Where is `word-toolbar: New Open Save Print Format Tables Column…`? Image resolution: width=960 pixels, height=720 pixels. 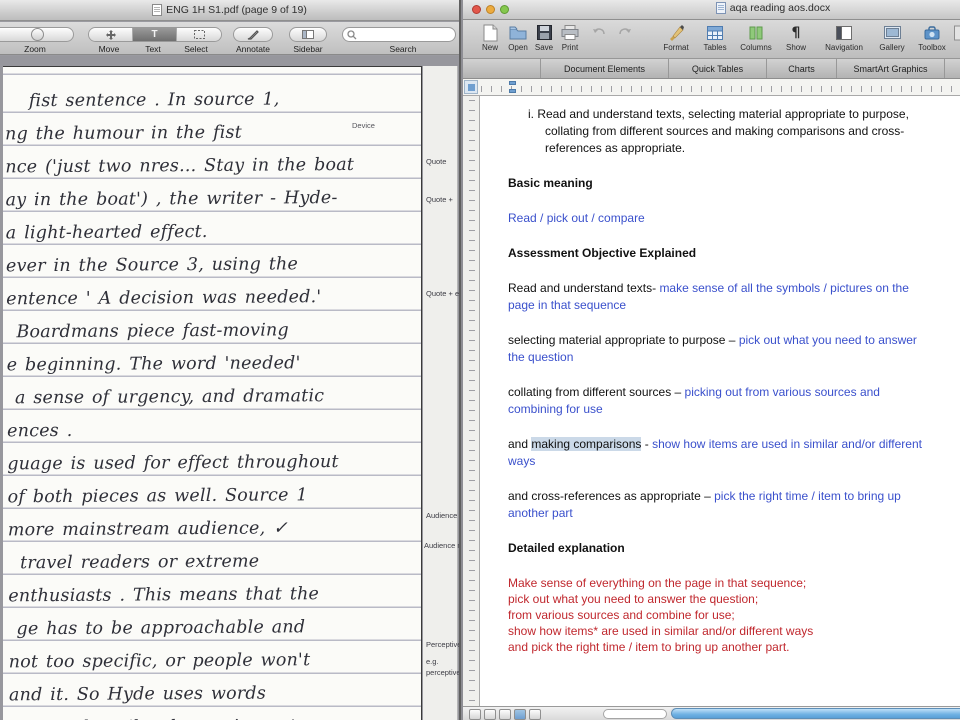 word-toolbar: New Open Save Print Format Tables Column… is located at coordinates (711, 39).